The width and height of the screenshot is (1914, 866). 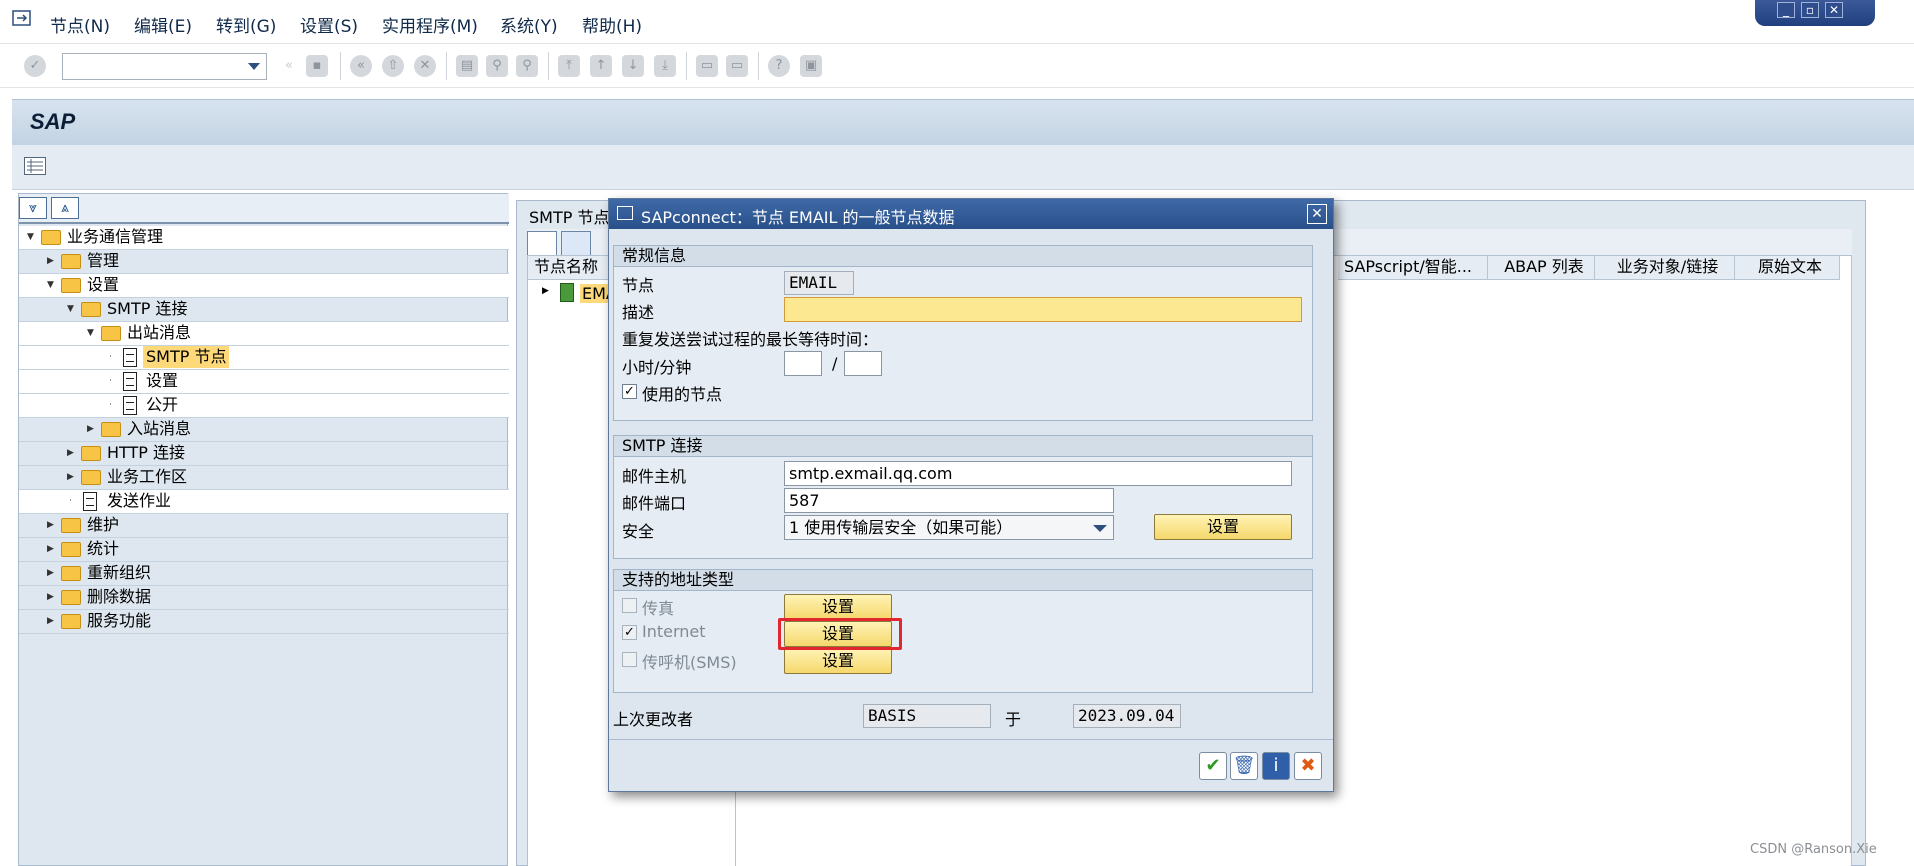 What do you see at coordinates (863, 363) in the screenshot?
I see `minutes-input` at bounding box center [863, 363].